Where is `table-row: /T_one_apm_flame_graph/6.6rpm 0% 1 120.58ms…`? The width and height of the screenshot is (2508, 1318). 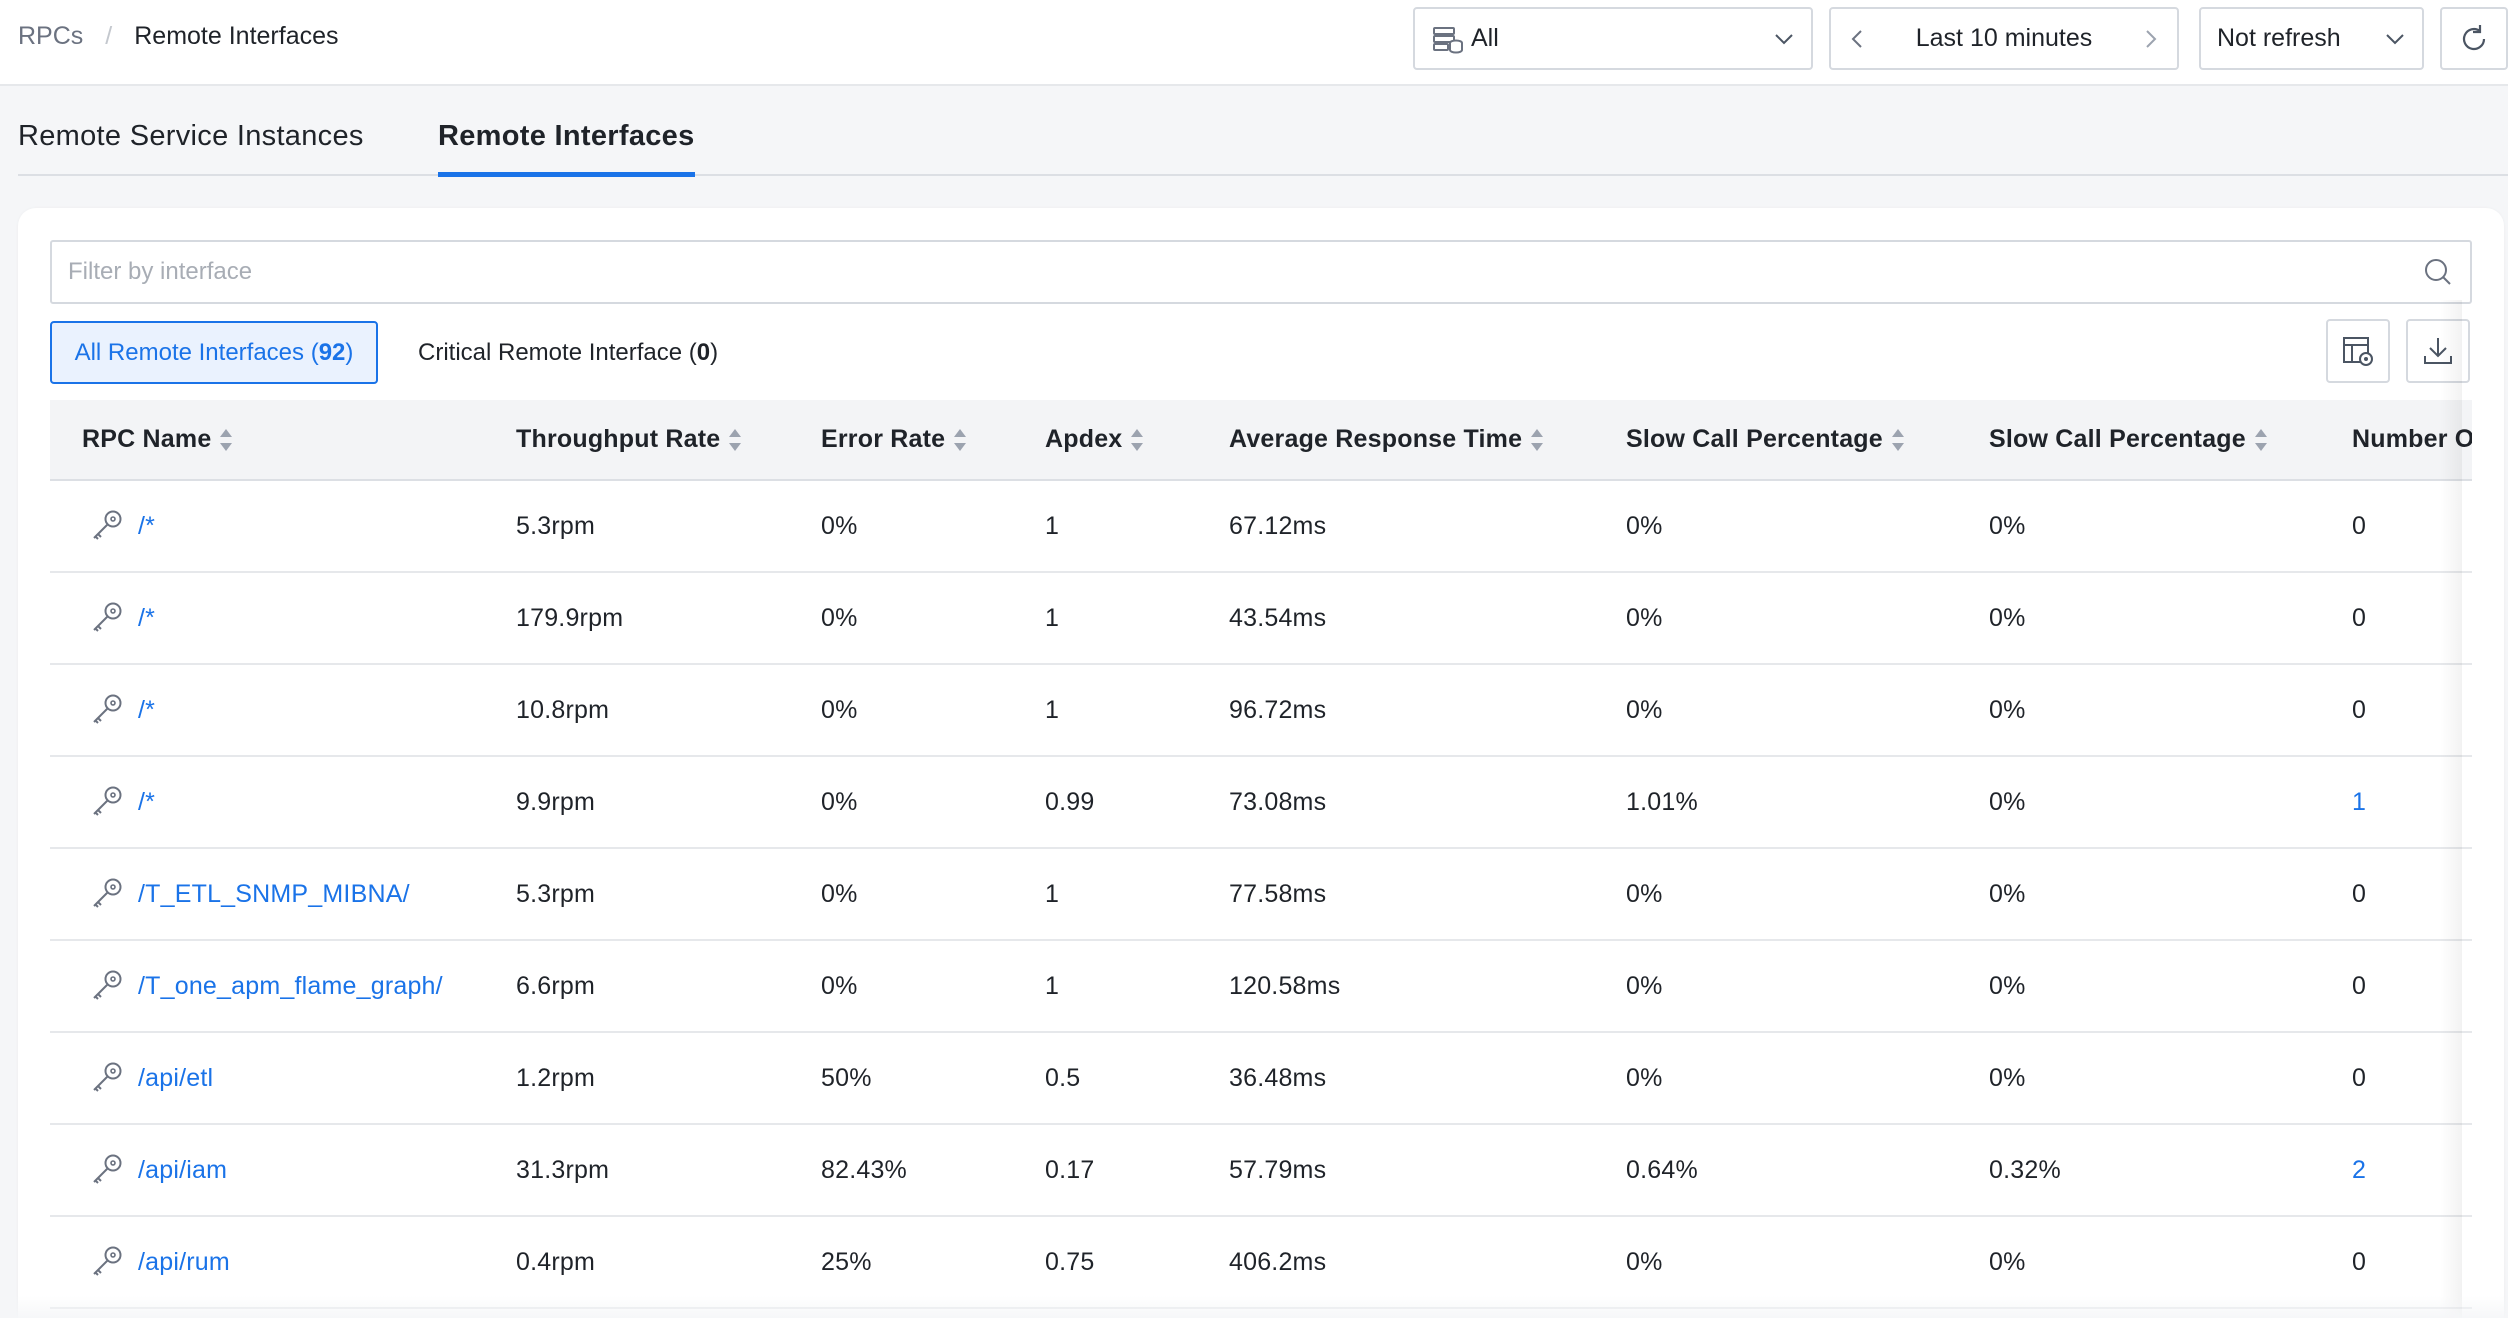
table-row: /T_one_apm_flame_graph/6.6rpm 0% 1 120.58ms… is located at coordinates (1261, 986).